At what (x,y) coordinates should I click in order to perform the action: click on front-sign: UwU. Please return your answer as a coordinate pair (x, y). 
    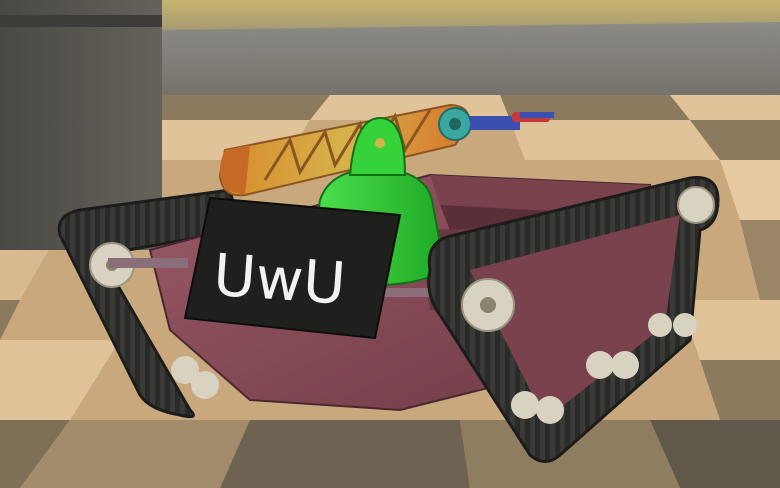
    Looking at the image, I should click on (292, 268).